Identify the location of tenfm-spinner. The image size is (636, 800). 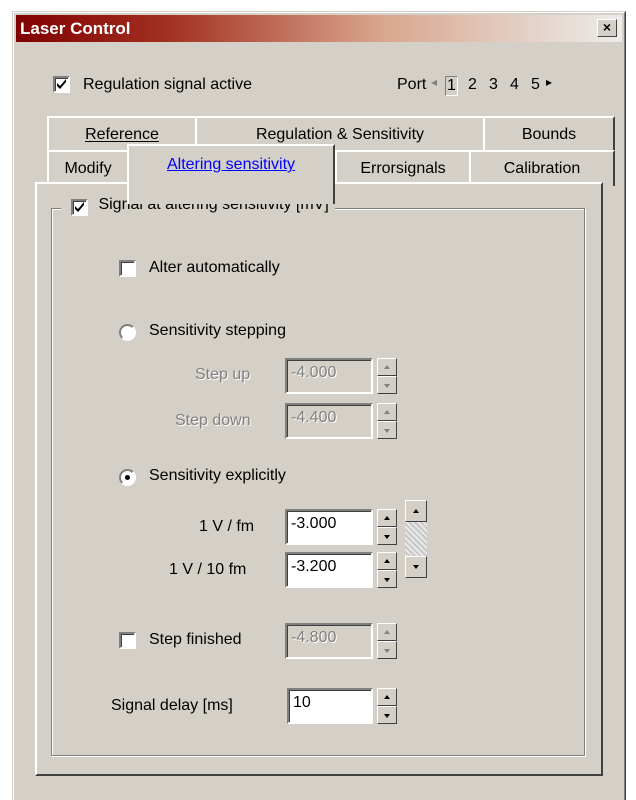
(387, 570).